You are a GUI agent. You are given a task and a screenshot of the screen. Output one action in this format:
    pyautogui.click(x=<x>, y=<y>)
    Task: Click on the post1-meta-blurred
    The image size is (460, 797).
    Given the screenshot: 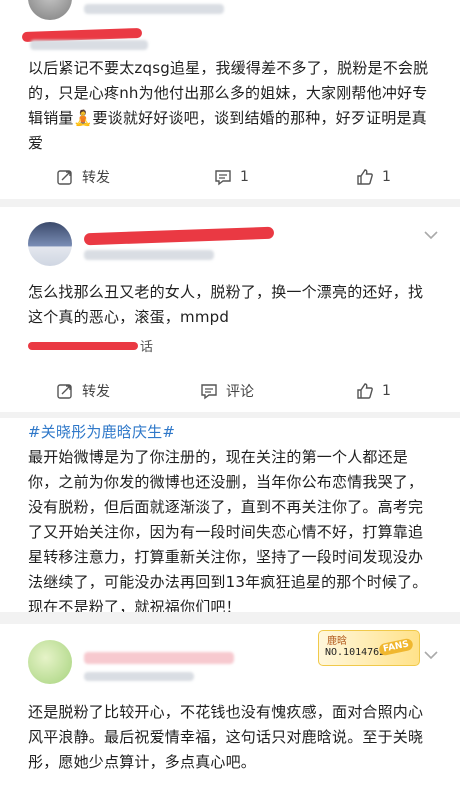 What is the action you would take?
    pyautogui.click(x=154, y=9)
    